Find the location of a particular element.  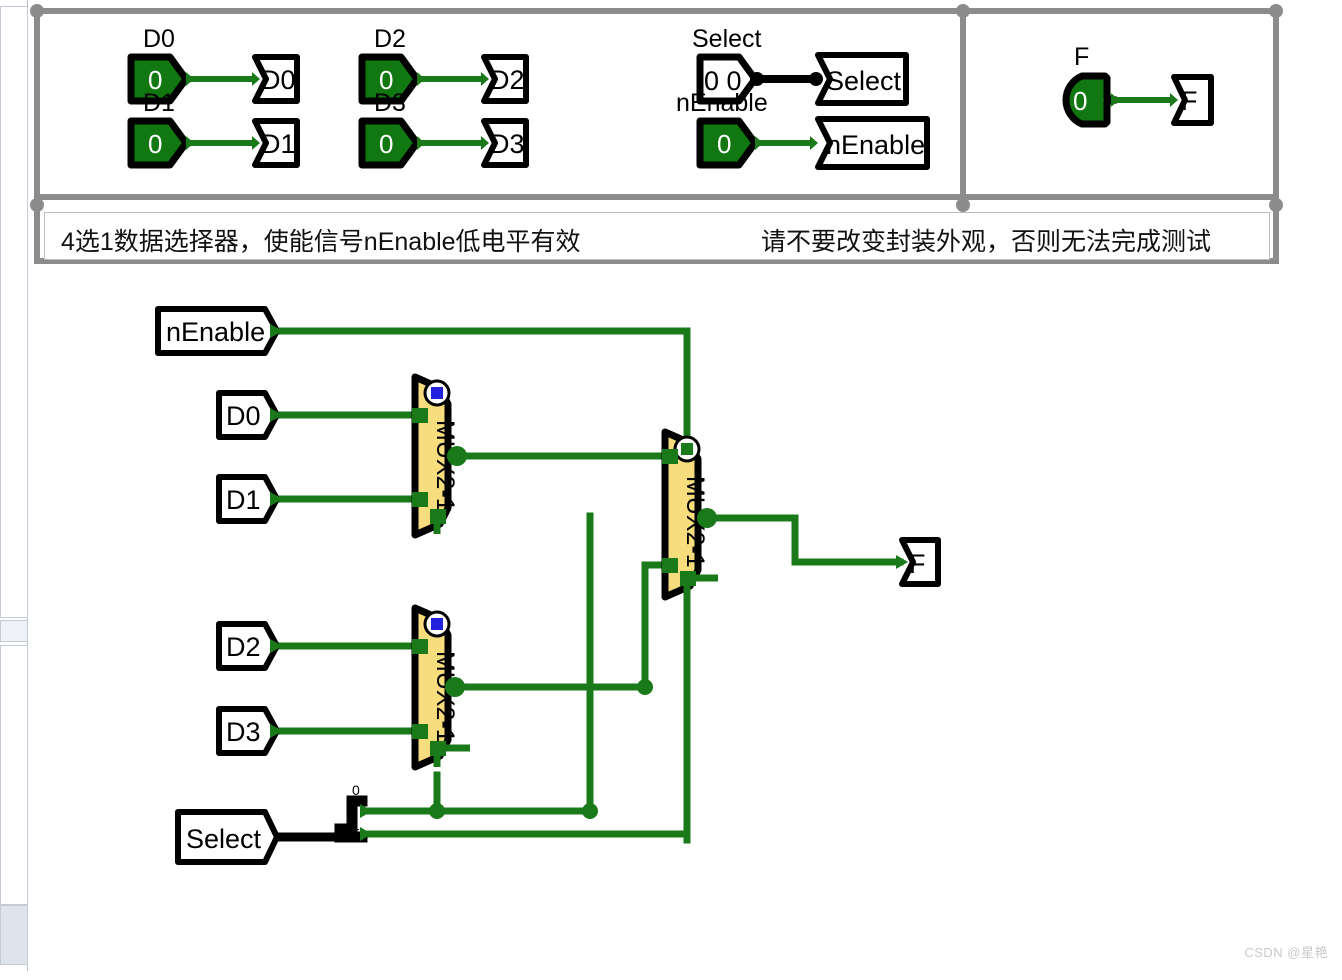

pin-label-schematic-nEnable: nEnable is located at coordinates (215, 332).